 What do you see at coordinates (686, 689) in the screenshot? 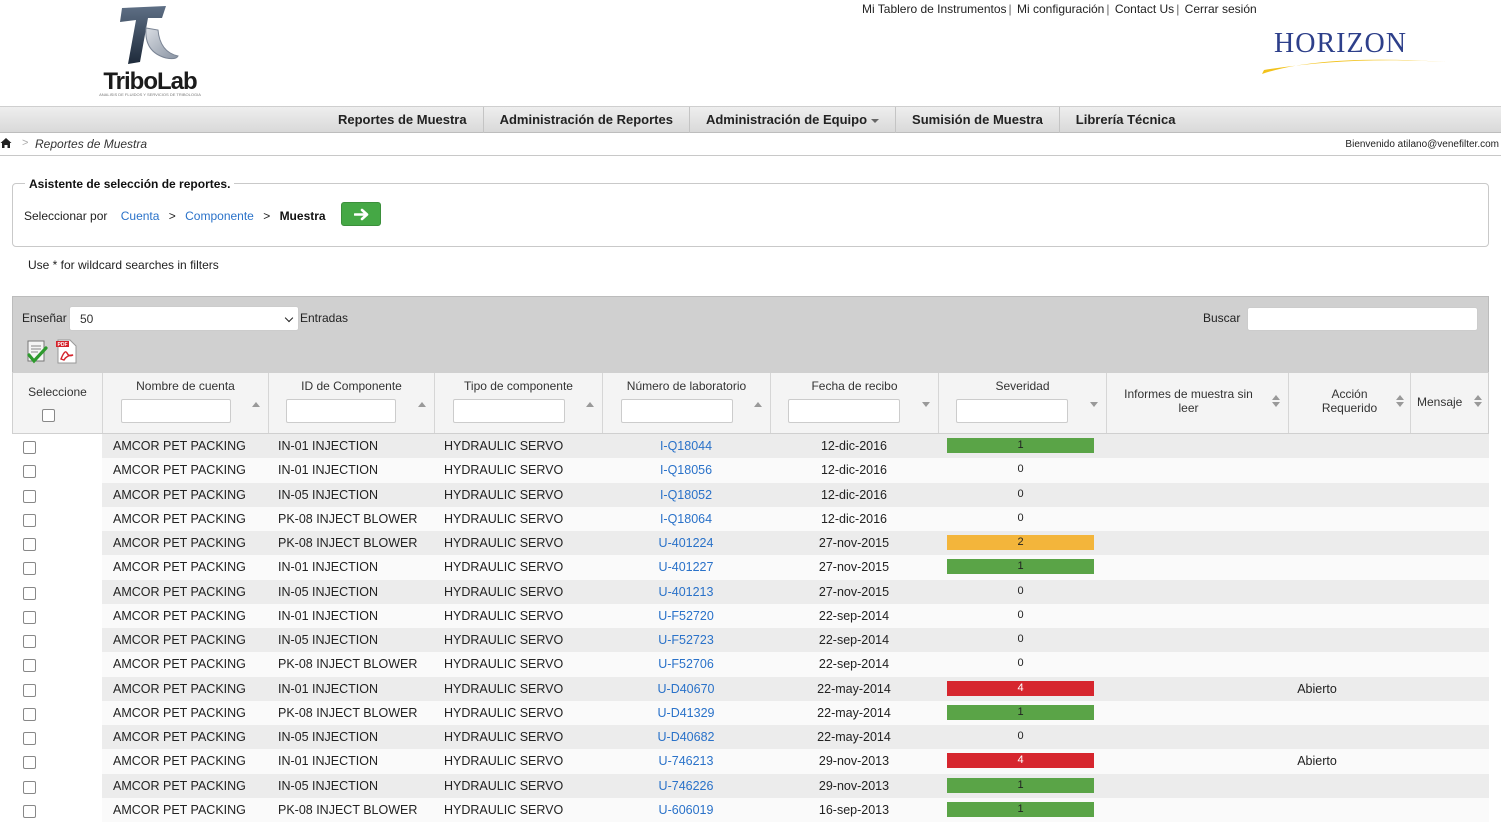
I see `lab-number-link: U-D40670` at bounding box center [686, 689].